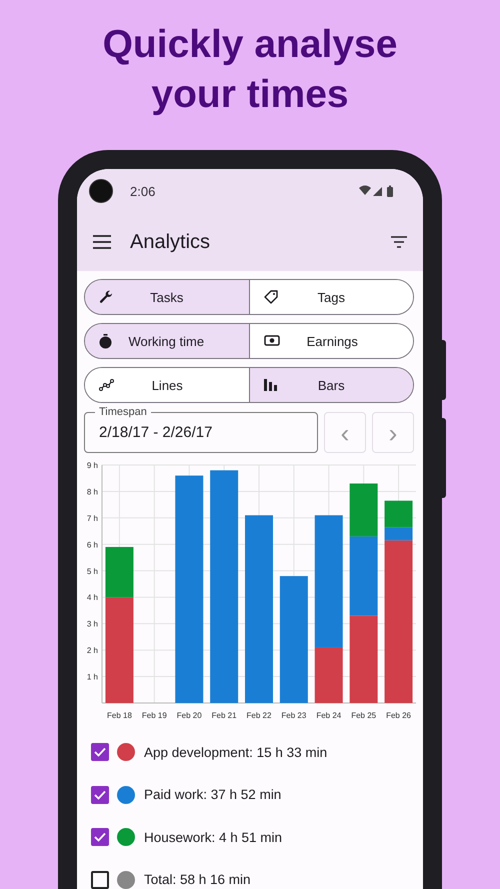 The height and width of the screenshot is (889, 500). I want to click on axis-tick-label: 8 h, so click(92, 491).